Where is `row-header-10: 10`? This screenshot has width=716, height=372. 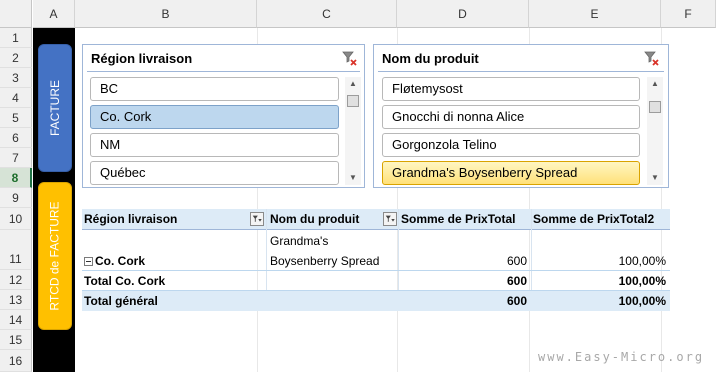
row-header-10: 10 is located at coordinates (16, 219).